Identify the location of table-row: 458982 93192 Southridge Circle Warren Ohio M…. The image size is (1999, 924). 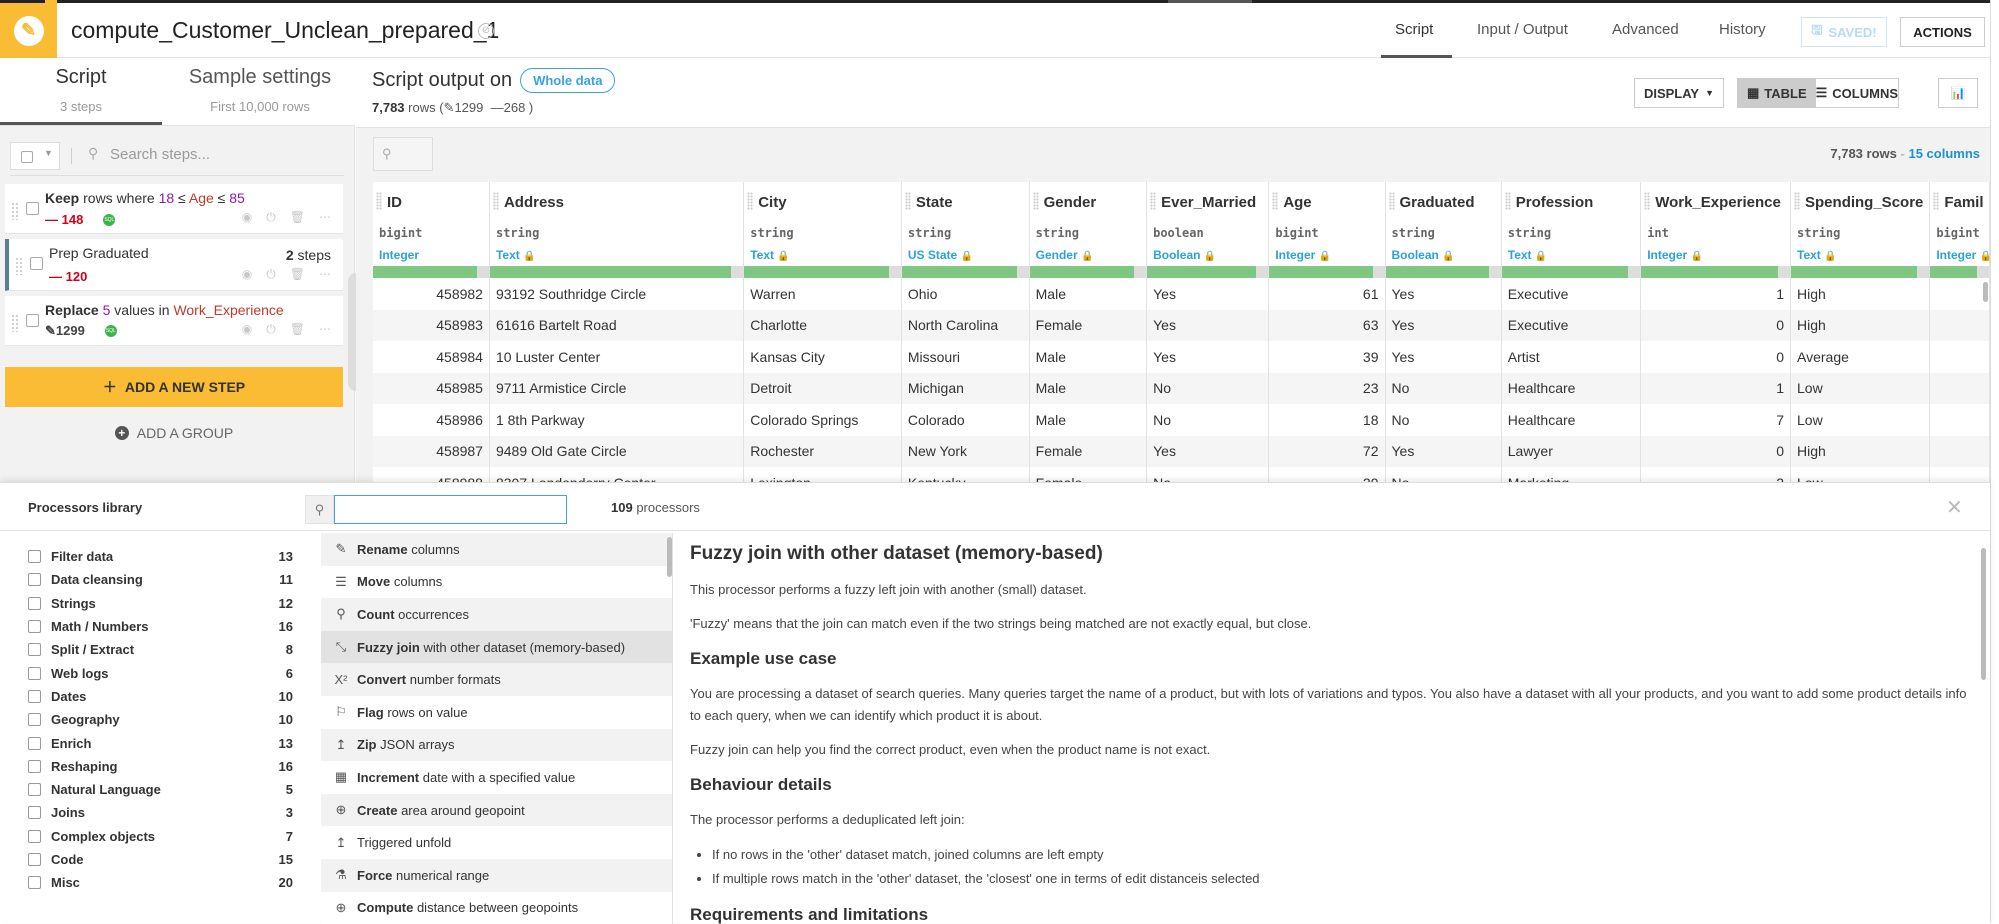
(1181, 294).